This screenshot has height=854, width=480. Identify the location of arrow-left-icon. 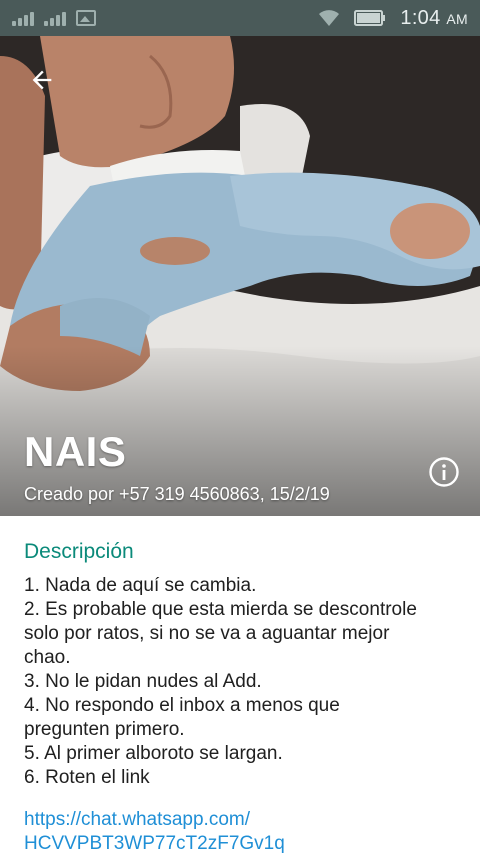
(42, 80).